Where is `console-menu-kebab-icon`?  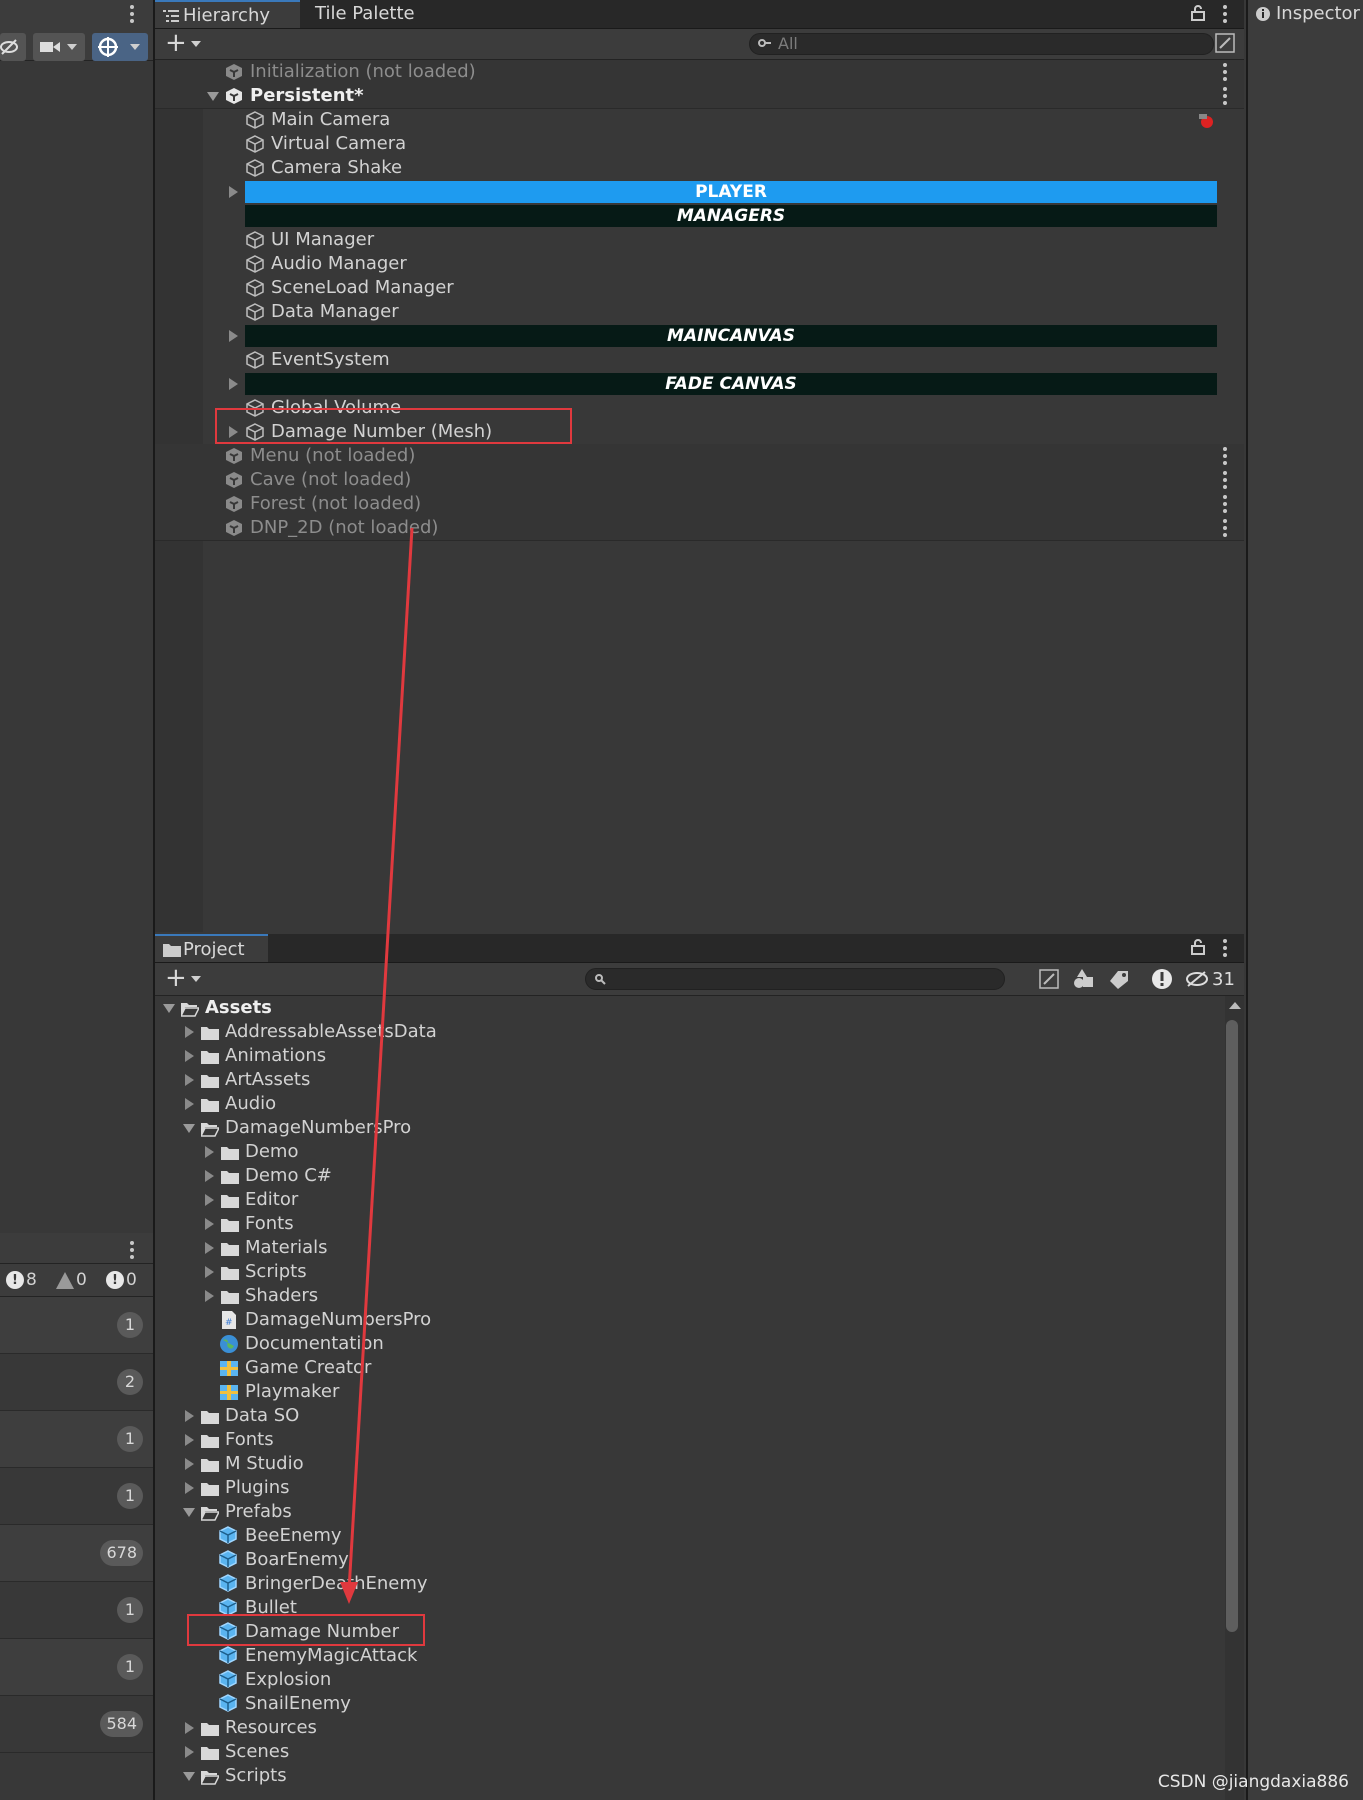
console-menu-kebab-icon is located at coordinates (132, 1251).